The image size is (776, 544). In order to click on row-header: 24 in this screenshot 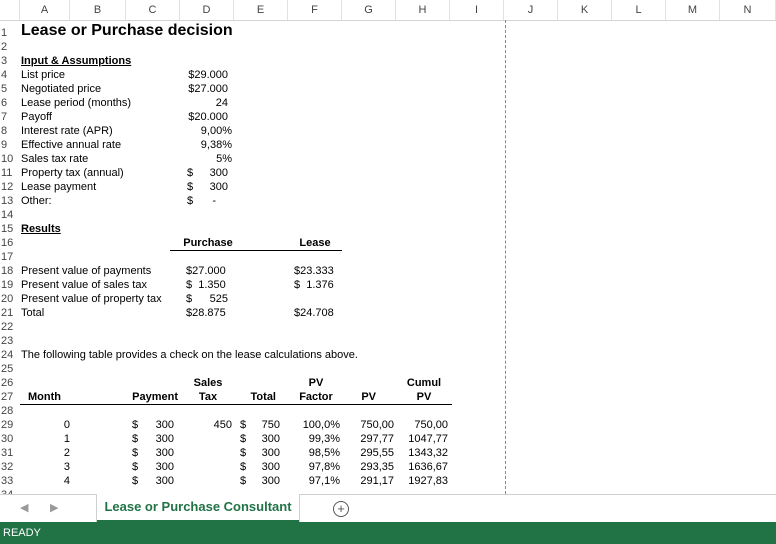, I will do `click(9, 355)`.